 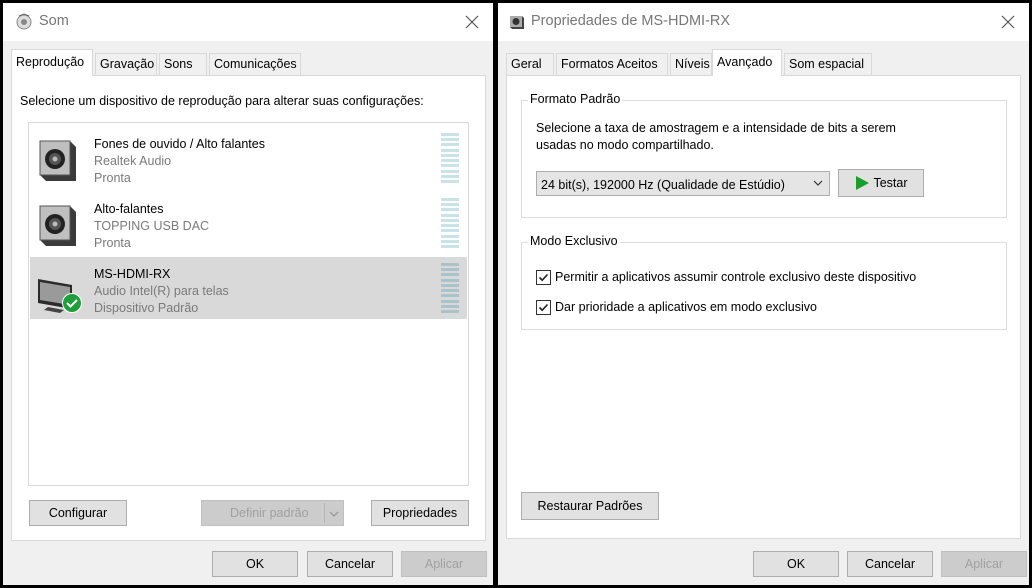 I want to click on device-name: MS-HDMI-RX, so click(x=132, y=274).